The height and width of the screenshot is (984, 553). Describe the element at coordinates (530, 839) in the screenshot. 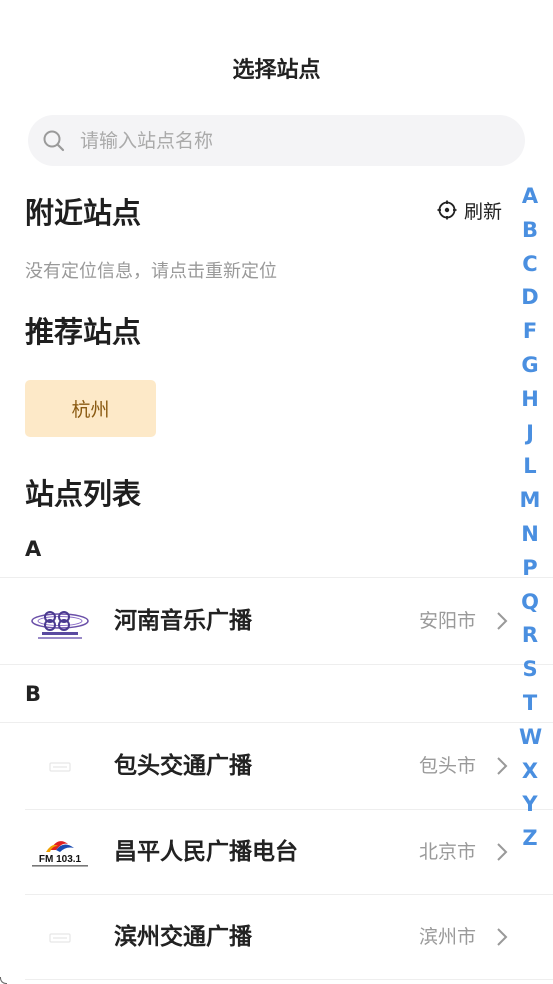

I see `index-letter-z: Z` at that location.